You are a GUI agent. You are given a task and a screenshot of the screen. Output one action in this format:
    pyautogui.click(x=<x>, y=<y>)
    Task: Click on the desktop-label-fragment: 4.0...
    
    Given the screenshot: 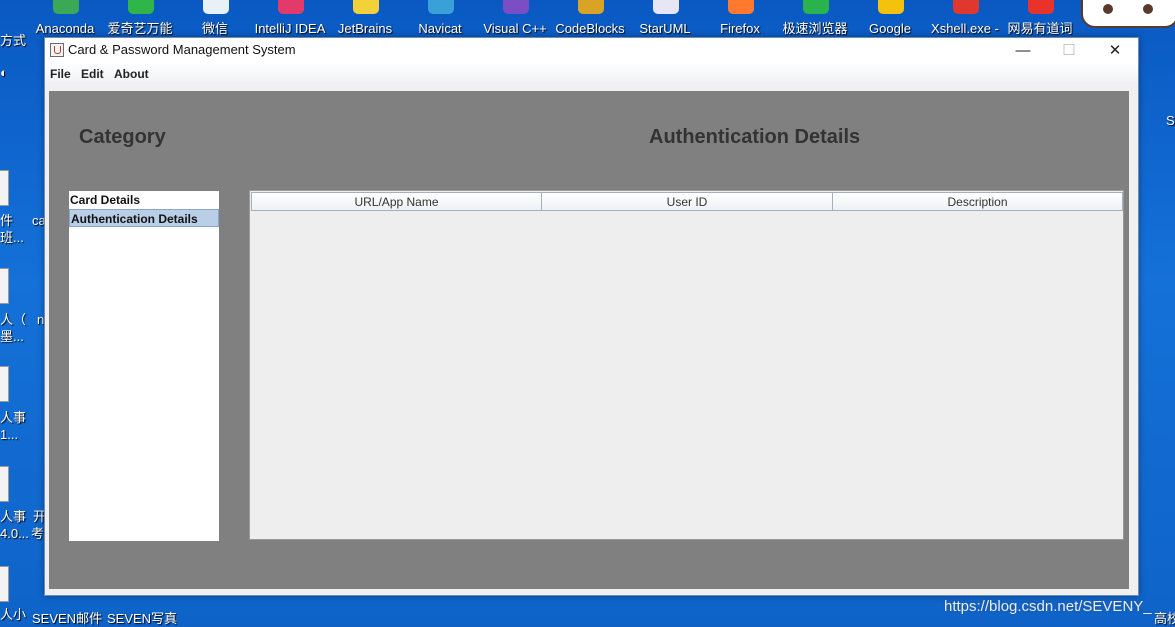 What is the action you would take?
    pyautogui.click(x=14, y=533)
    